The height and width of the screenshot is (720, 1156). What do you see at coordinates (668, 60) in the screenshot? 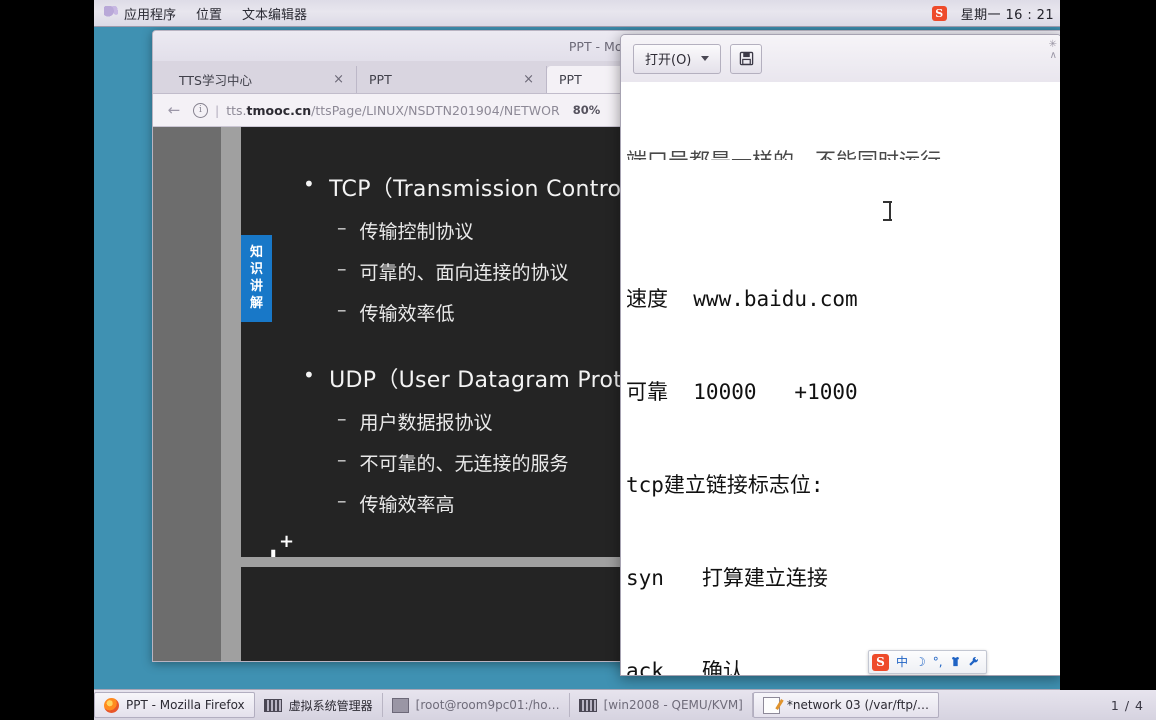
I see `open-button-label: 打开(O)` at bounding box center [668, 60].